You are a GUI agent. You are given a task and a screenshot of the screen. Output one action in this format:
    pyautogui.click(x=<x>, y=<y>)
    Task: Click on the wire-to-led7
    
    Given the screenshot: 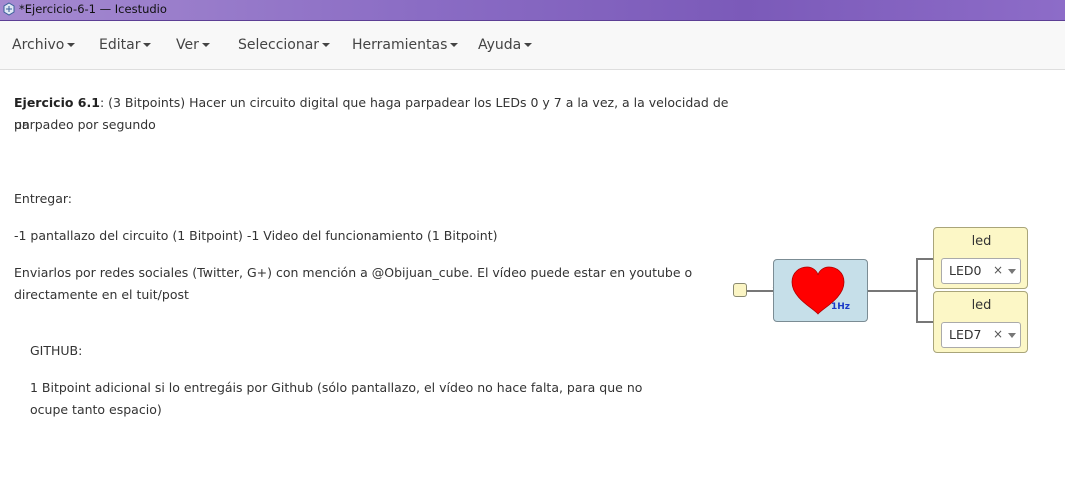 What is the action you would take?
    pyautogui.click(x=924, y=322)
    